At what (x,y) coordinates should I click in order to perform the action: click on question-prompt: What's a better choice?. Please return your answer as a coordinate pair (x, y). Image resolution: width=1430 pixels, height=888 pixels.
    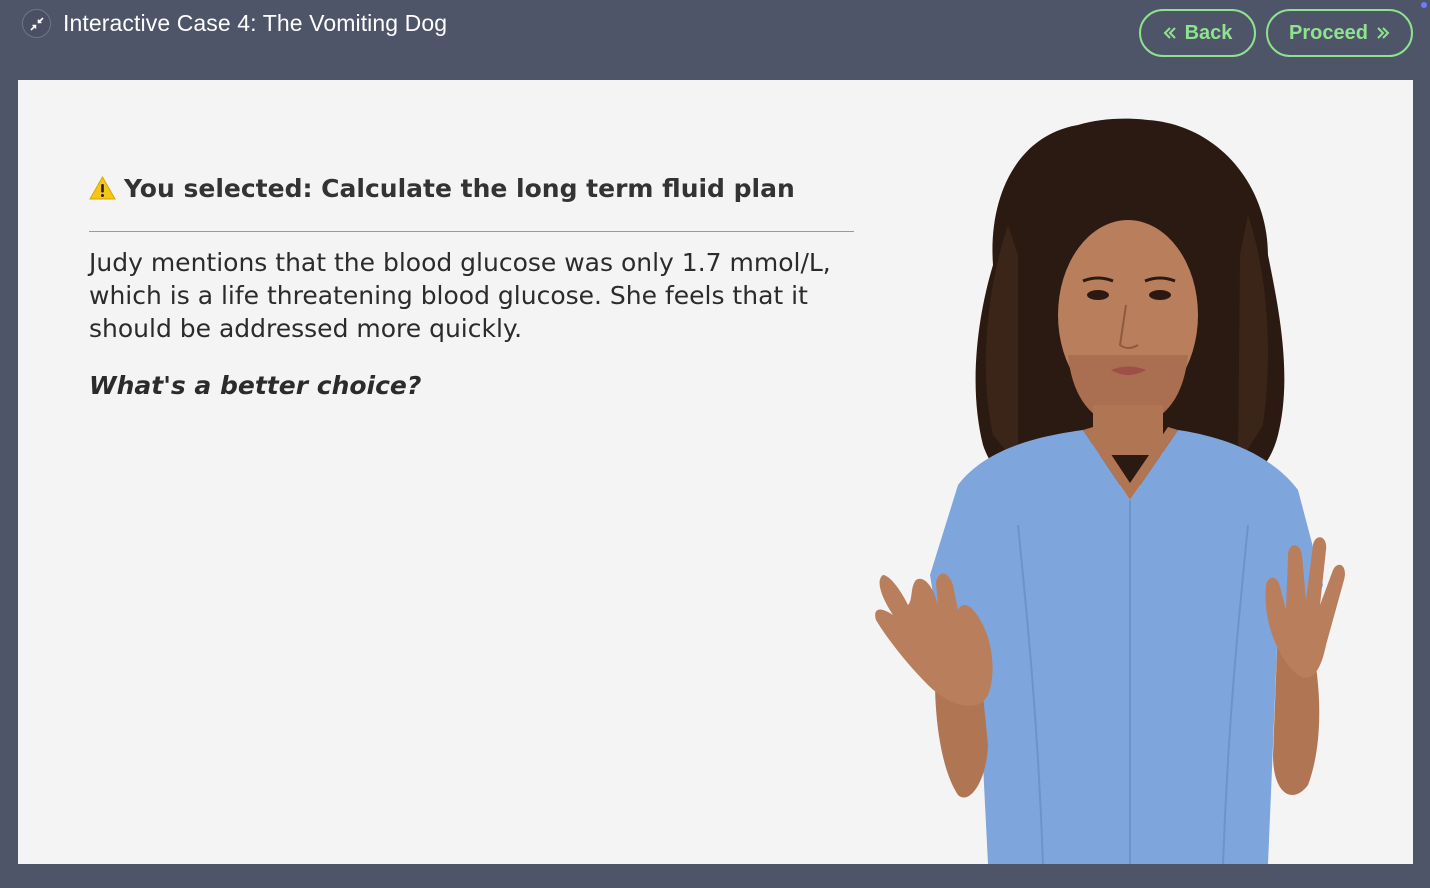
    Looking at the image, I should click on (255, 385).